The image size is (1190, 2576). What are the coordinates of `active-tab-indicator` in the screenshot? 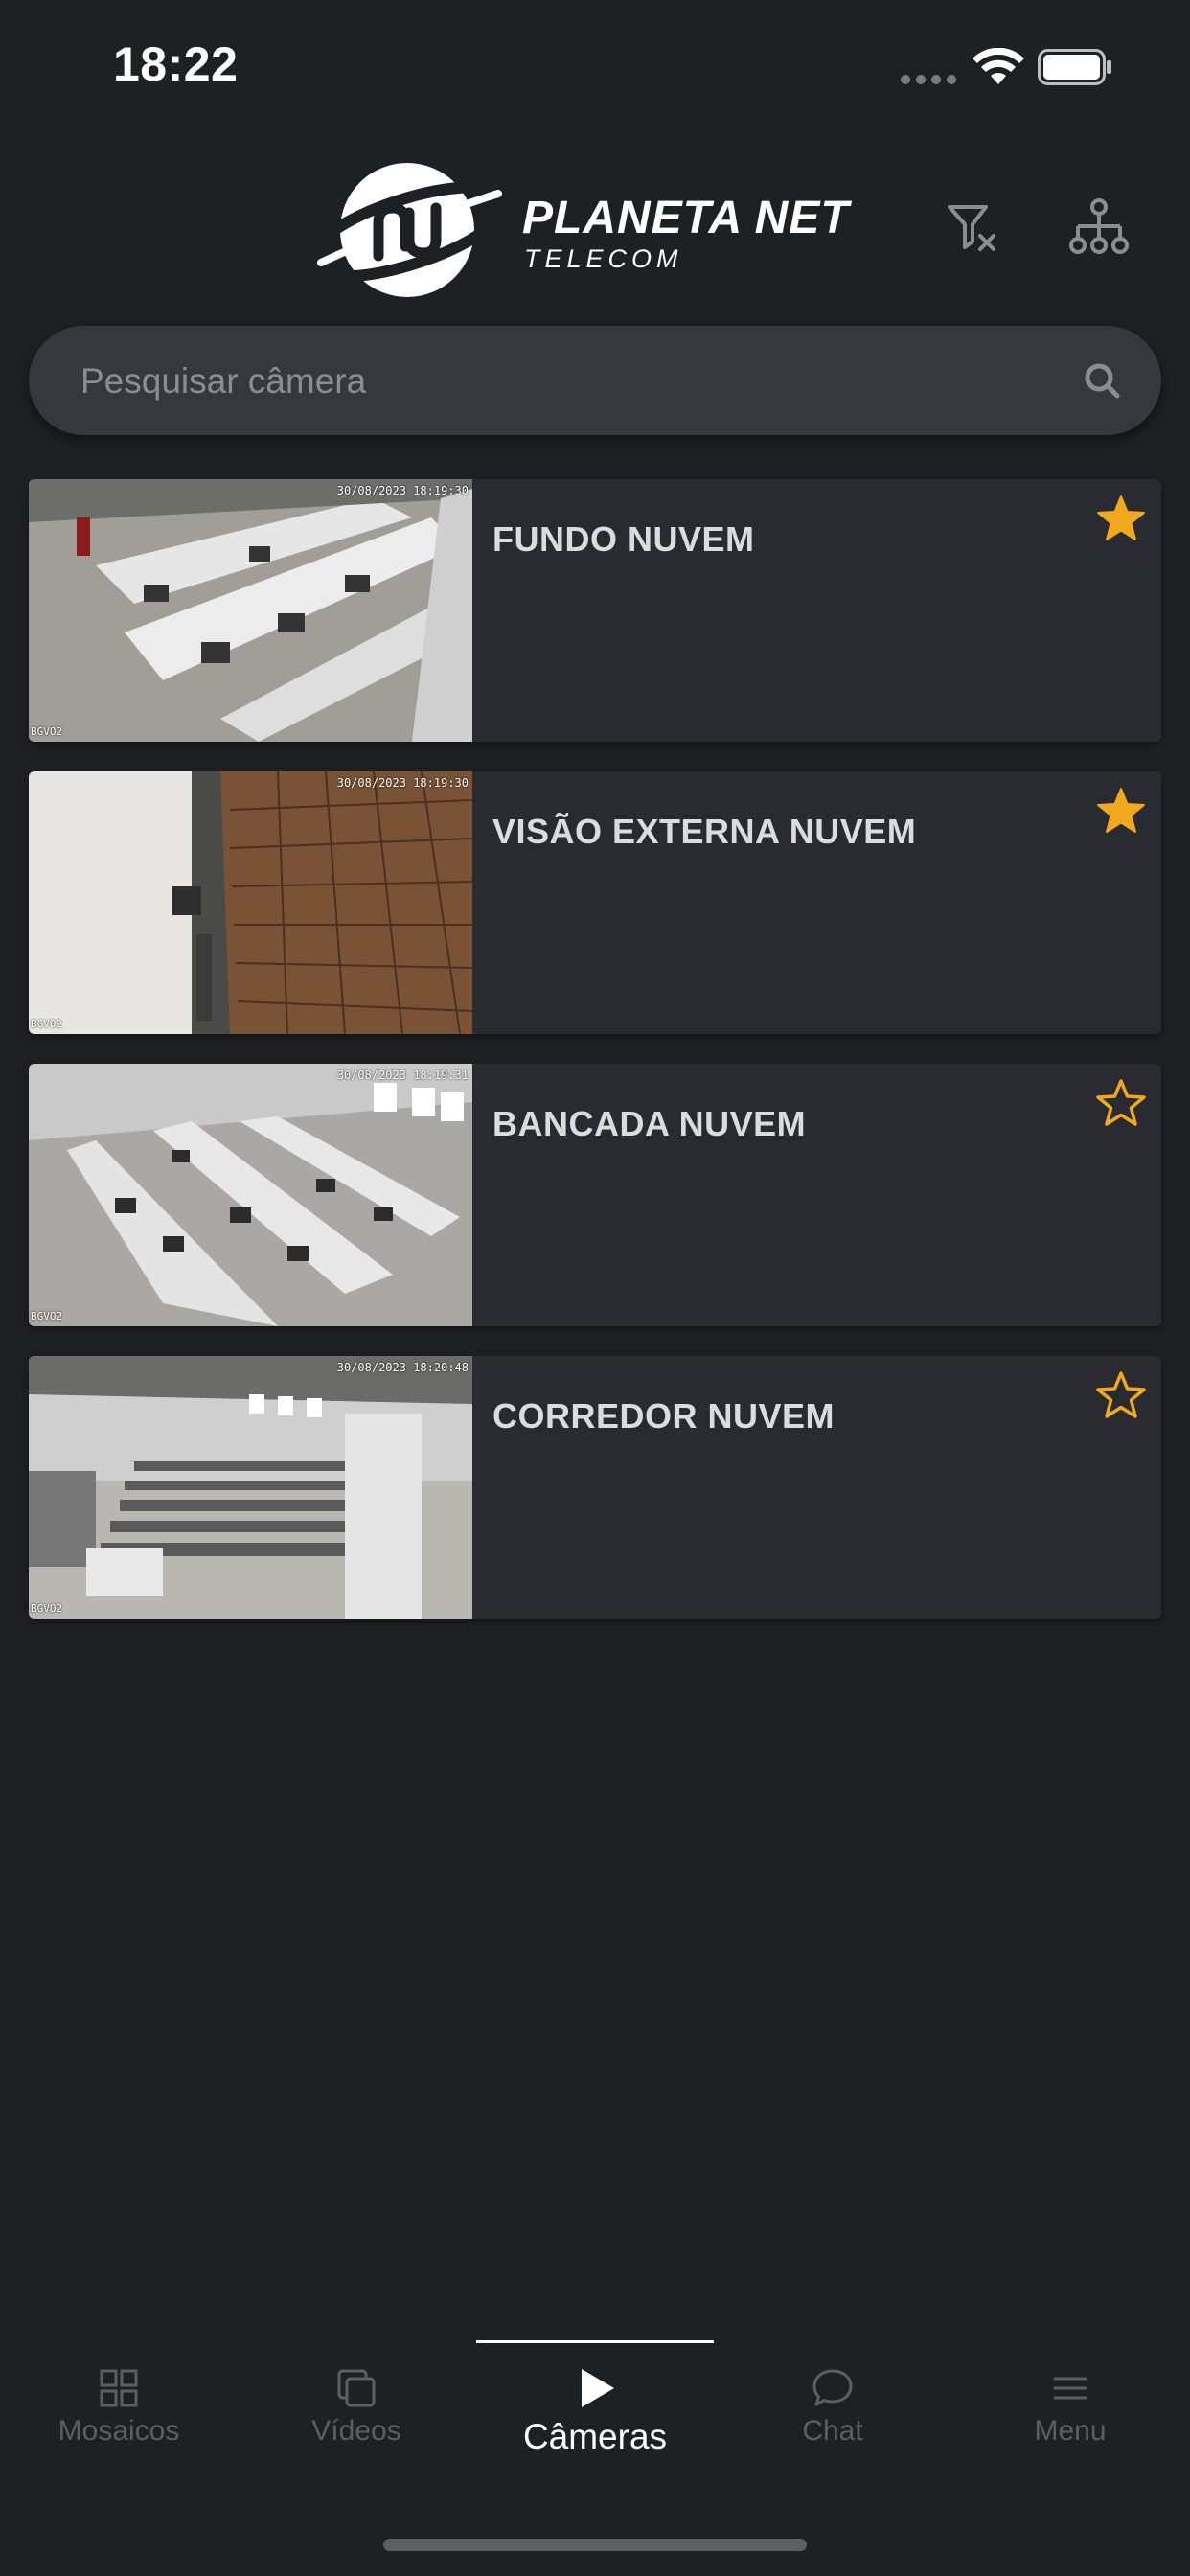 It's located at (595, 2341).